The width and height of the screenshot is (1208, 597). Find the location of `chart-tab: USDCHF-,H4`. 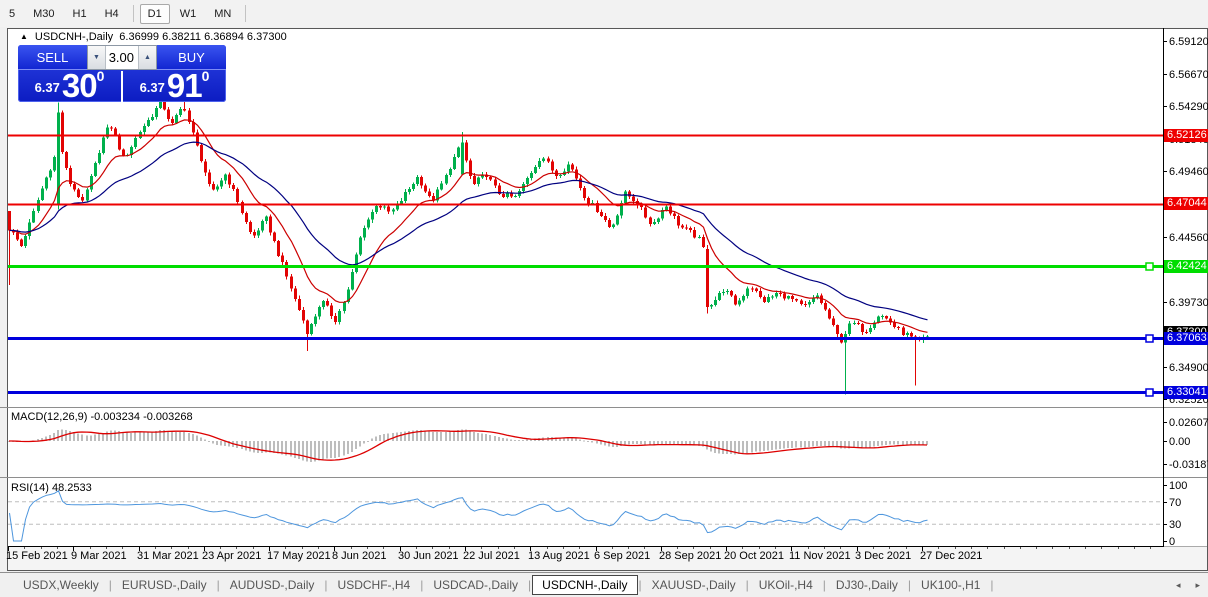

chart-tab: USDCHF-,H4 is located at coordinates (374, 585).